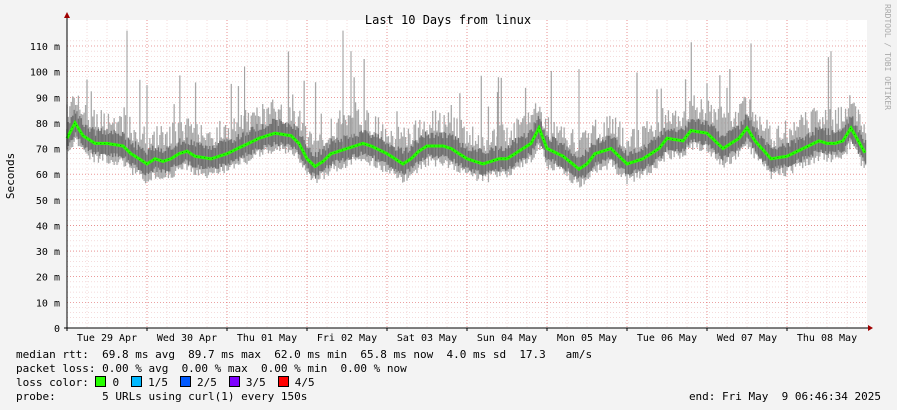 The image size is (897, 410). I want to click on y-tick-label: 70 m, so click(48, 150).